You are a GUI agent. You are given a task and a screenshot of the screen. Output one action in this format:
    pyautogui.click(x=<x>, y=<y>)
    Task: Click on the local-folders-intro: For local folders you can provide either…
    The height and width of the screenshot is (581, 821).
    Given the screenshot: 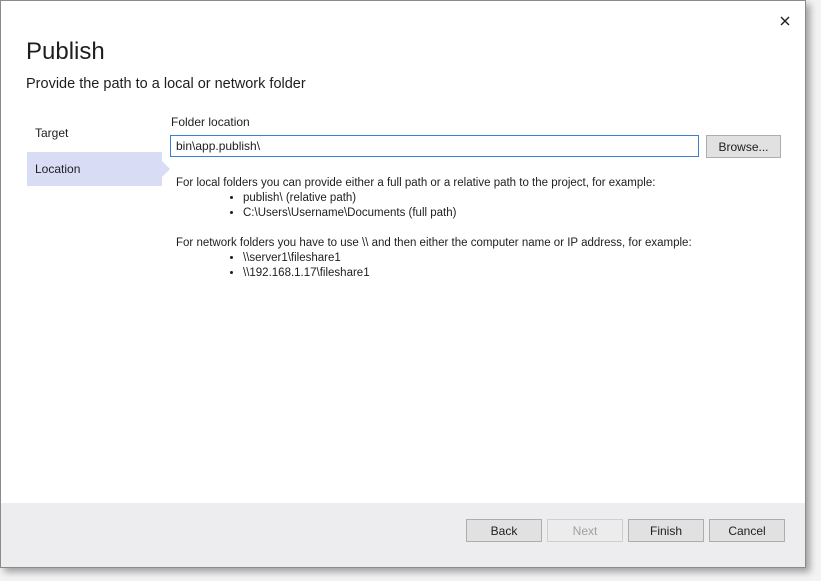 What is the action you would take?
    pyautogui.click(x=416, y=183)
    